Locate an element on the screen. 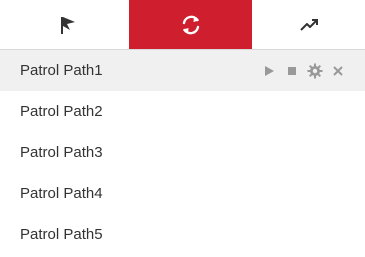 This screenshot has width=365, height=257. patrol-path-label: Patrol Path1 is located at coordinates (61, 70).